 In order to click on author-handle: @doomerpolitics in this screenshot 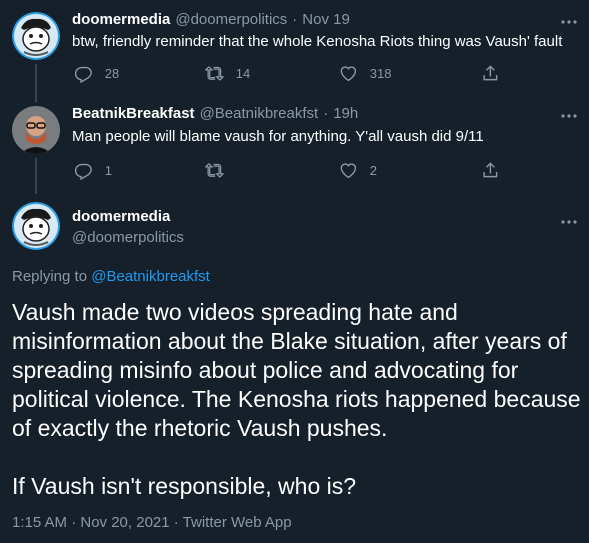, I will do `click(231, 19)`.